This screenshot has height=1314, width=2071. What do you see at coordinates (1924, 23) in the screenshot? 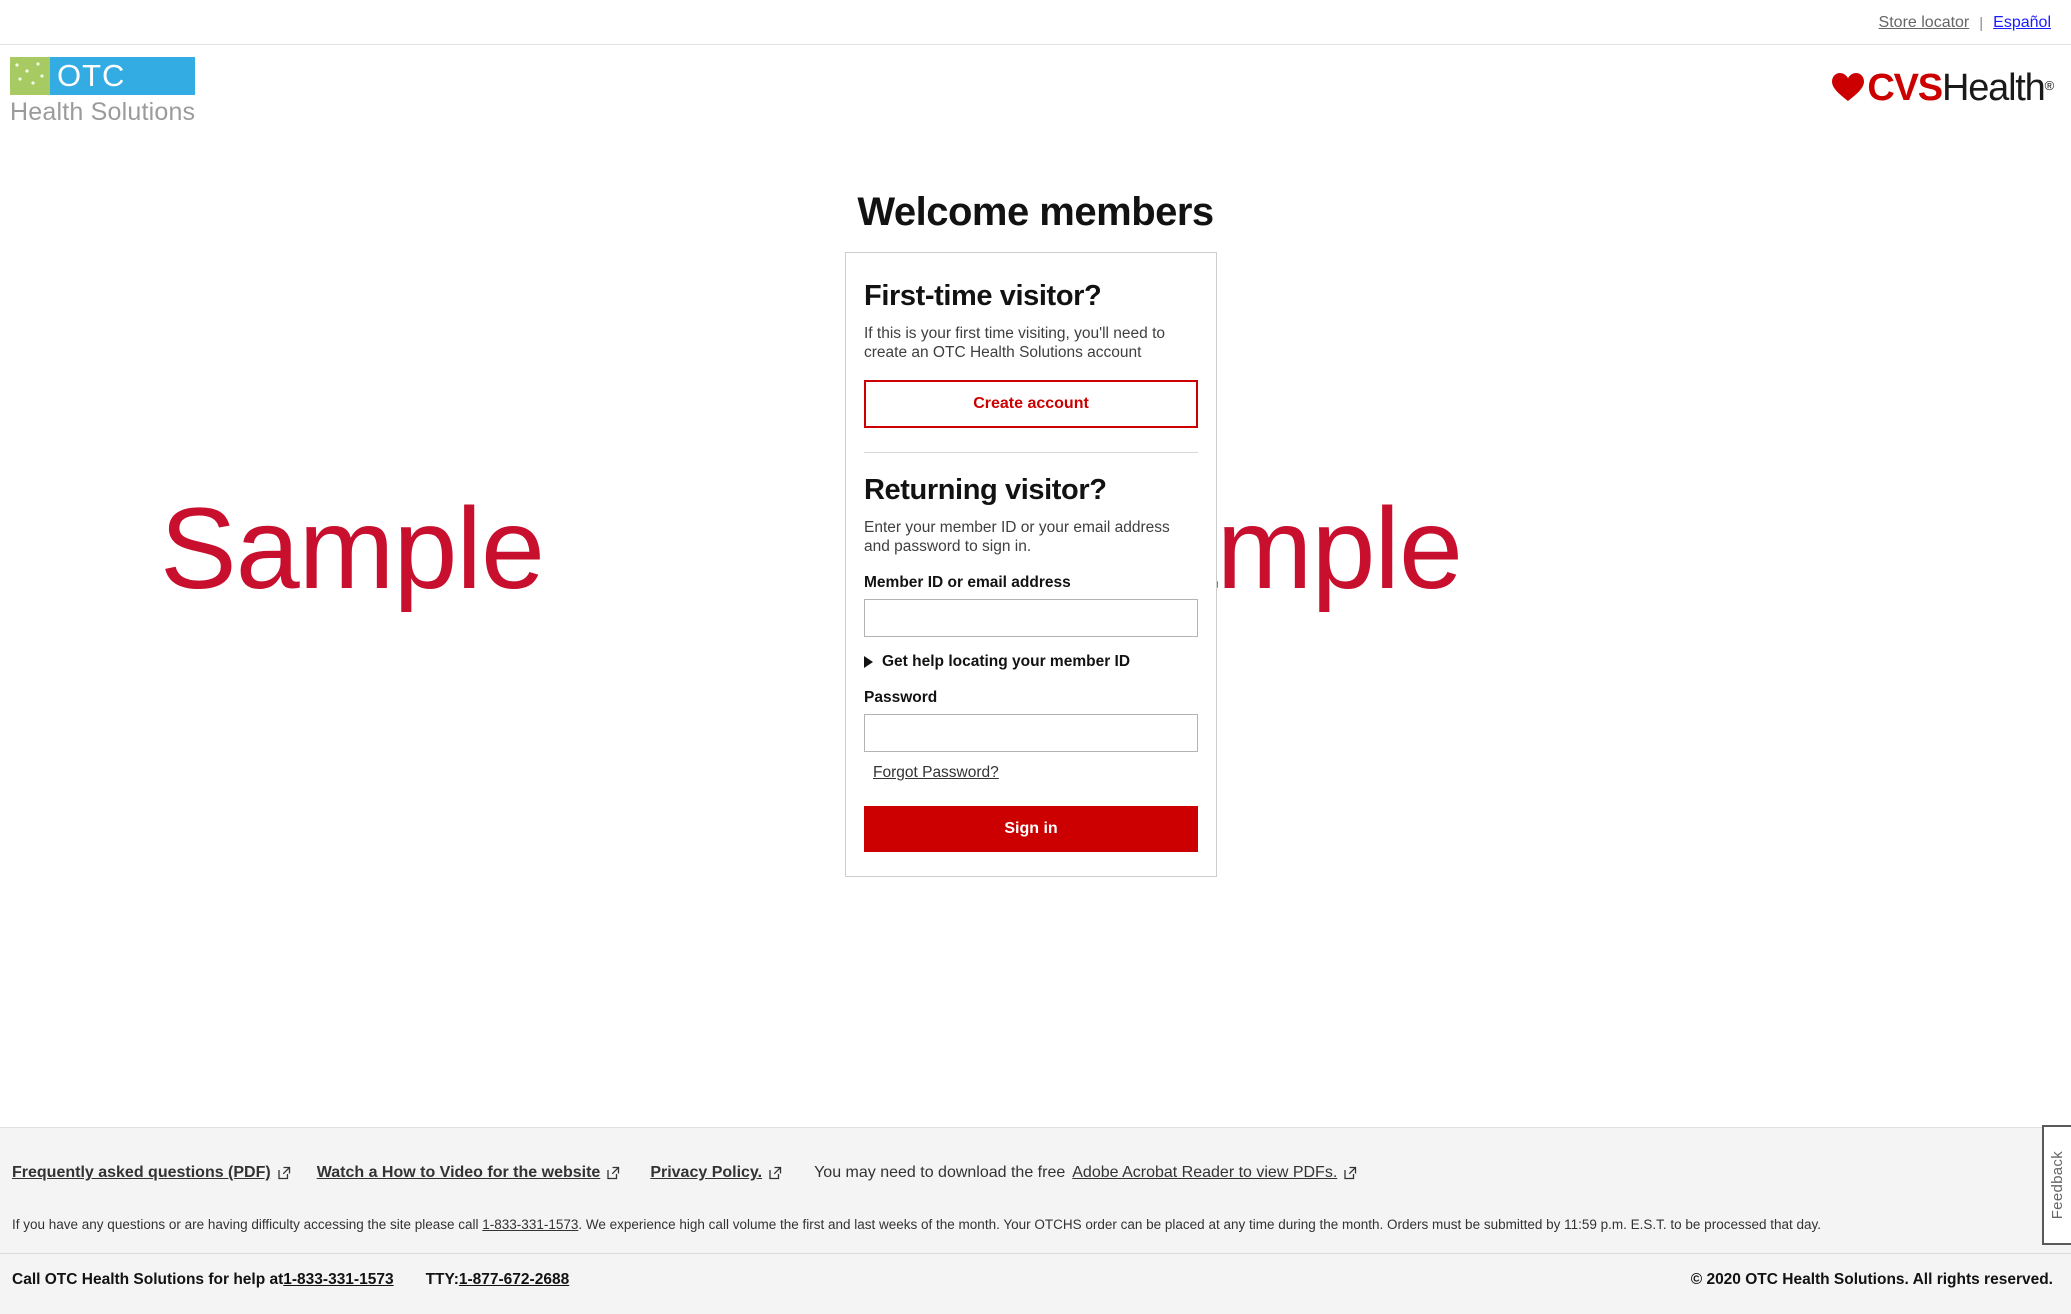
I see `store-locator-link: Store locator` at bounding box center [1924, 23].